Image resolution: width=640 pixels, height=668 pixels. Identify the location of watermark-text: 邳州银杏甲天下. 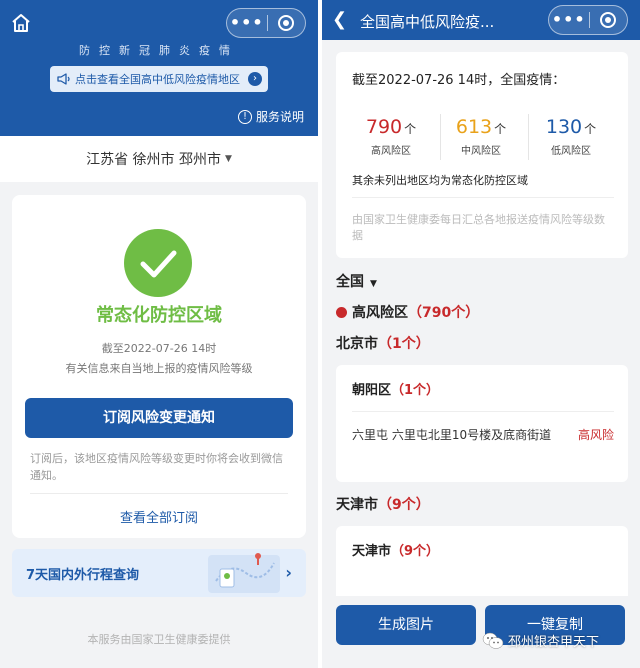
(554, 642).